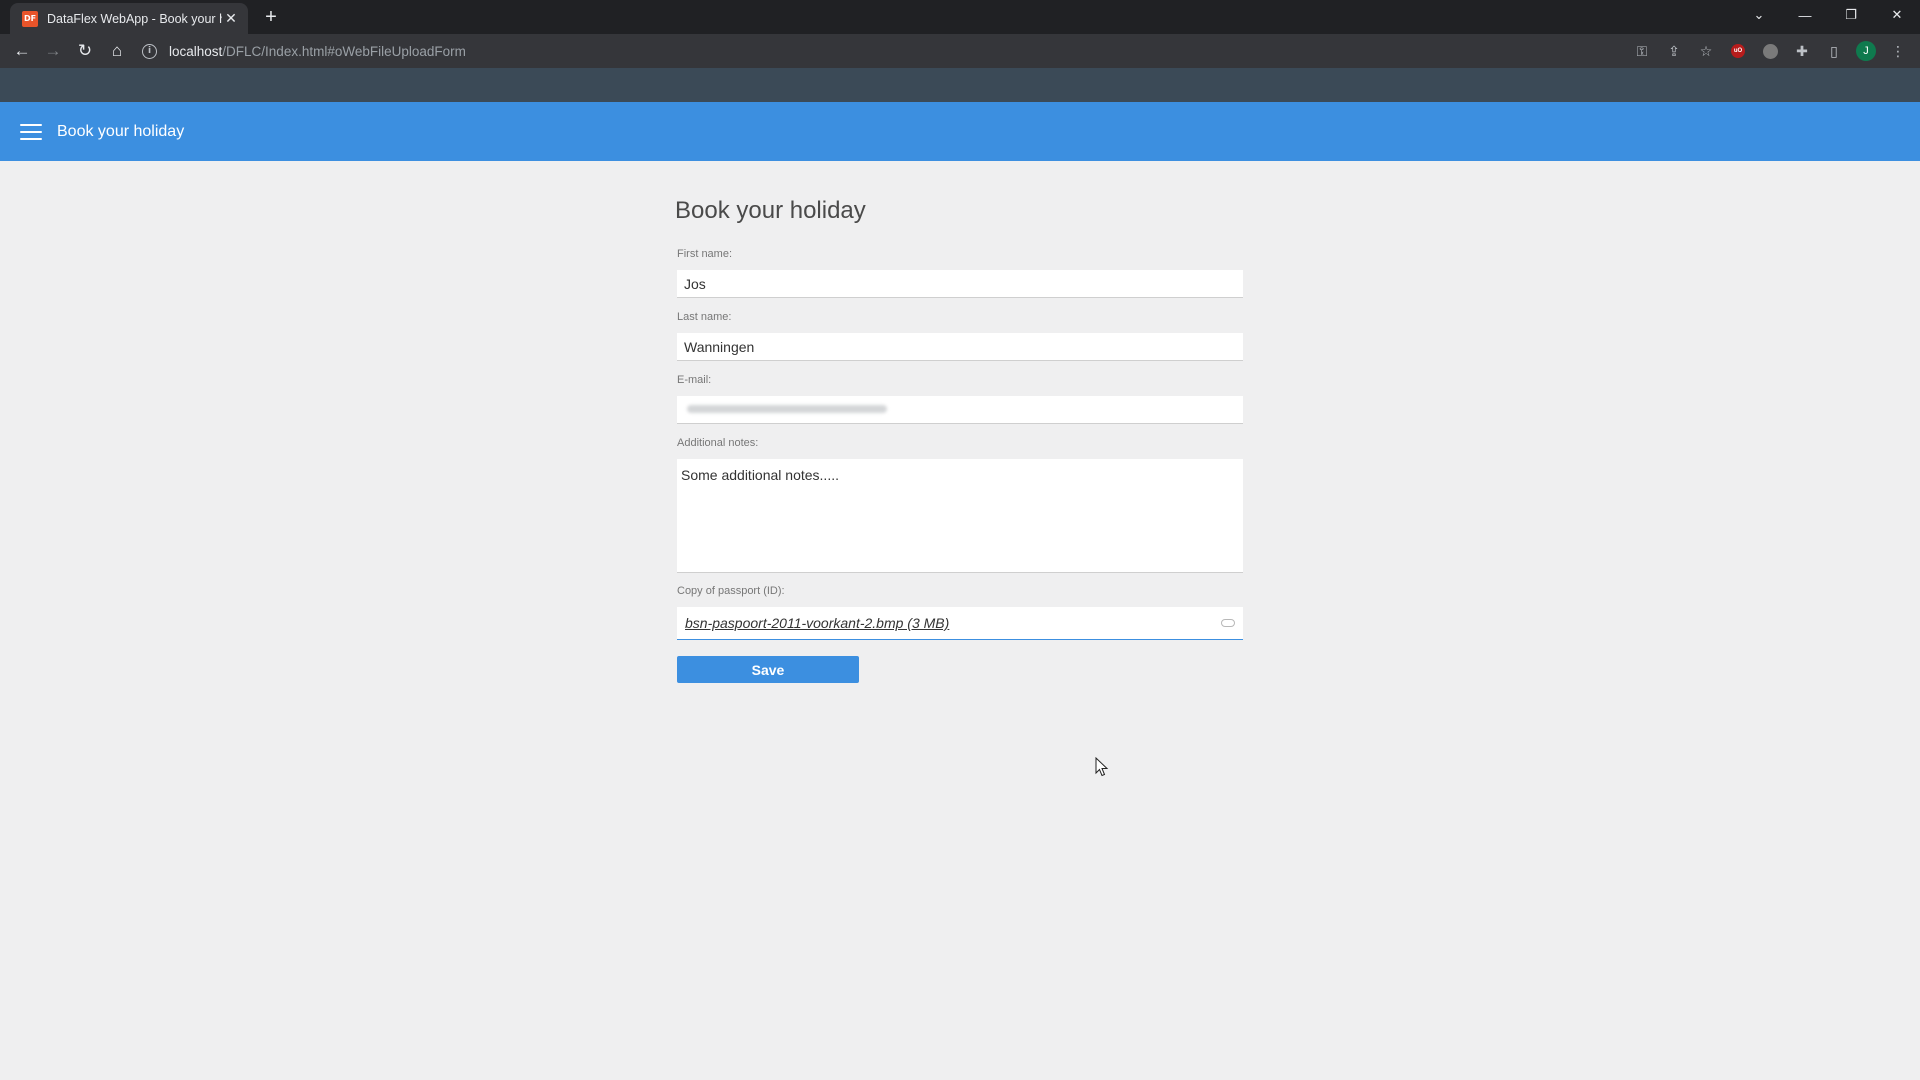 Image resolution: width=1920 pixels, height=1080 pixels. I want to click on profile-avatar: J, so click(1866, 51).